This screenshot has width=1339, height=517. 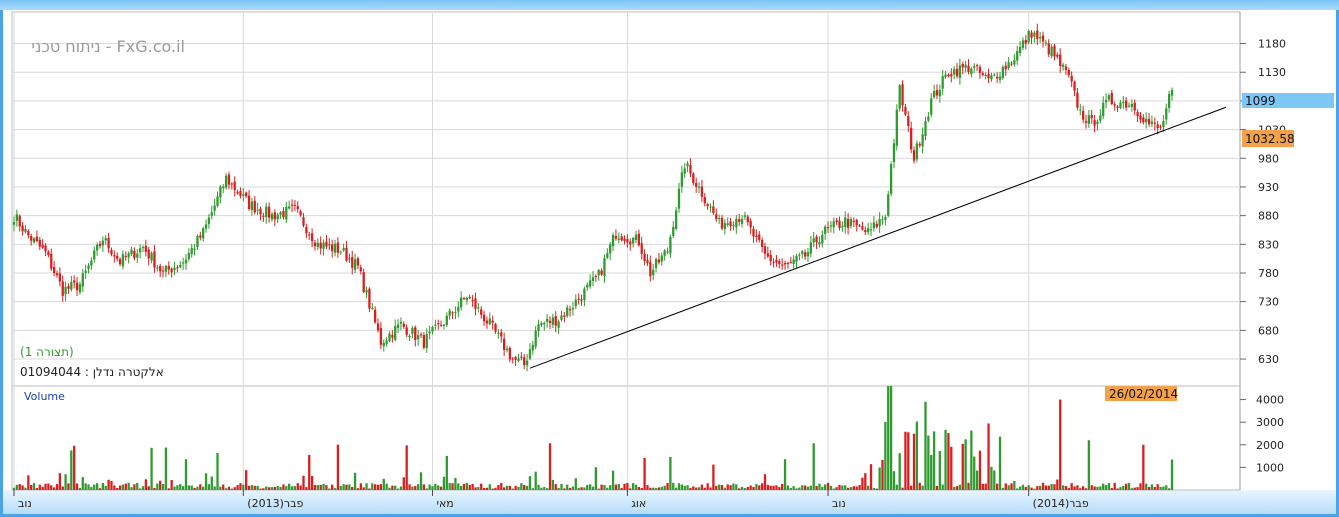 What do you see at coordinates (551, 500) in the screenshot?
I see `time-axis: נוב פבר(2013) מאי אוג נוב פבר(2014)` at bounding box center [551, 500].